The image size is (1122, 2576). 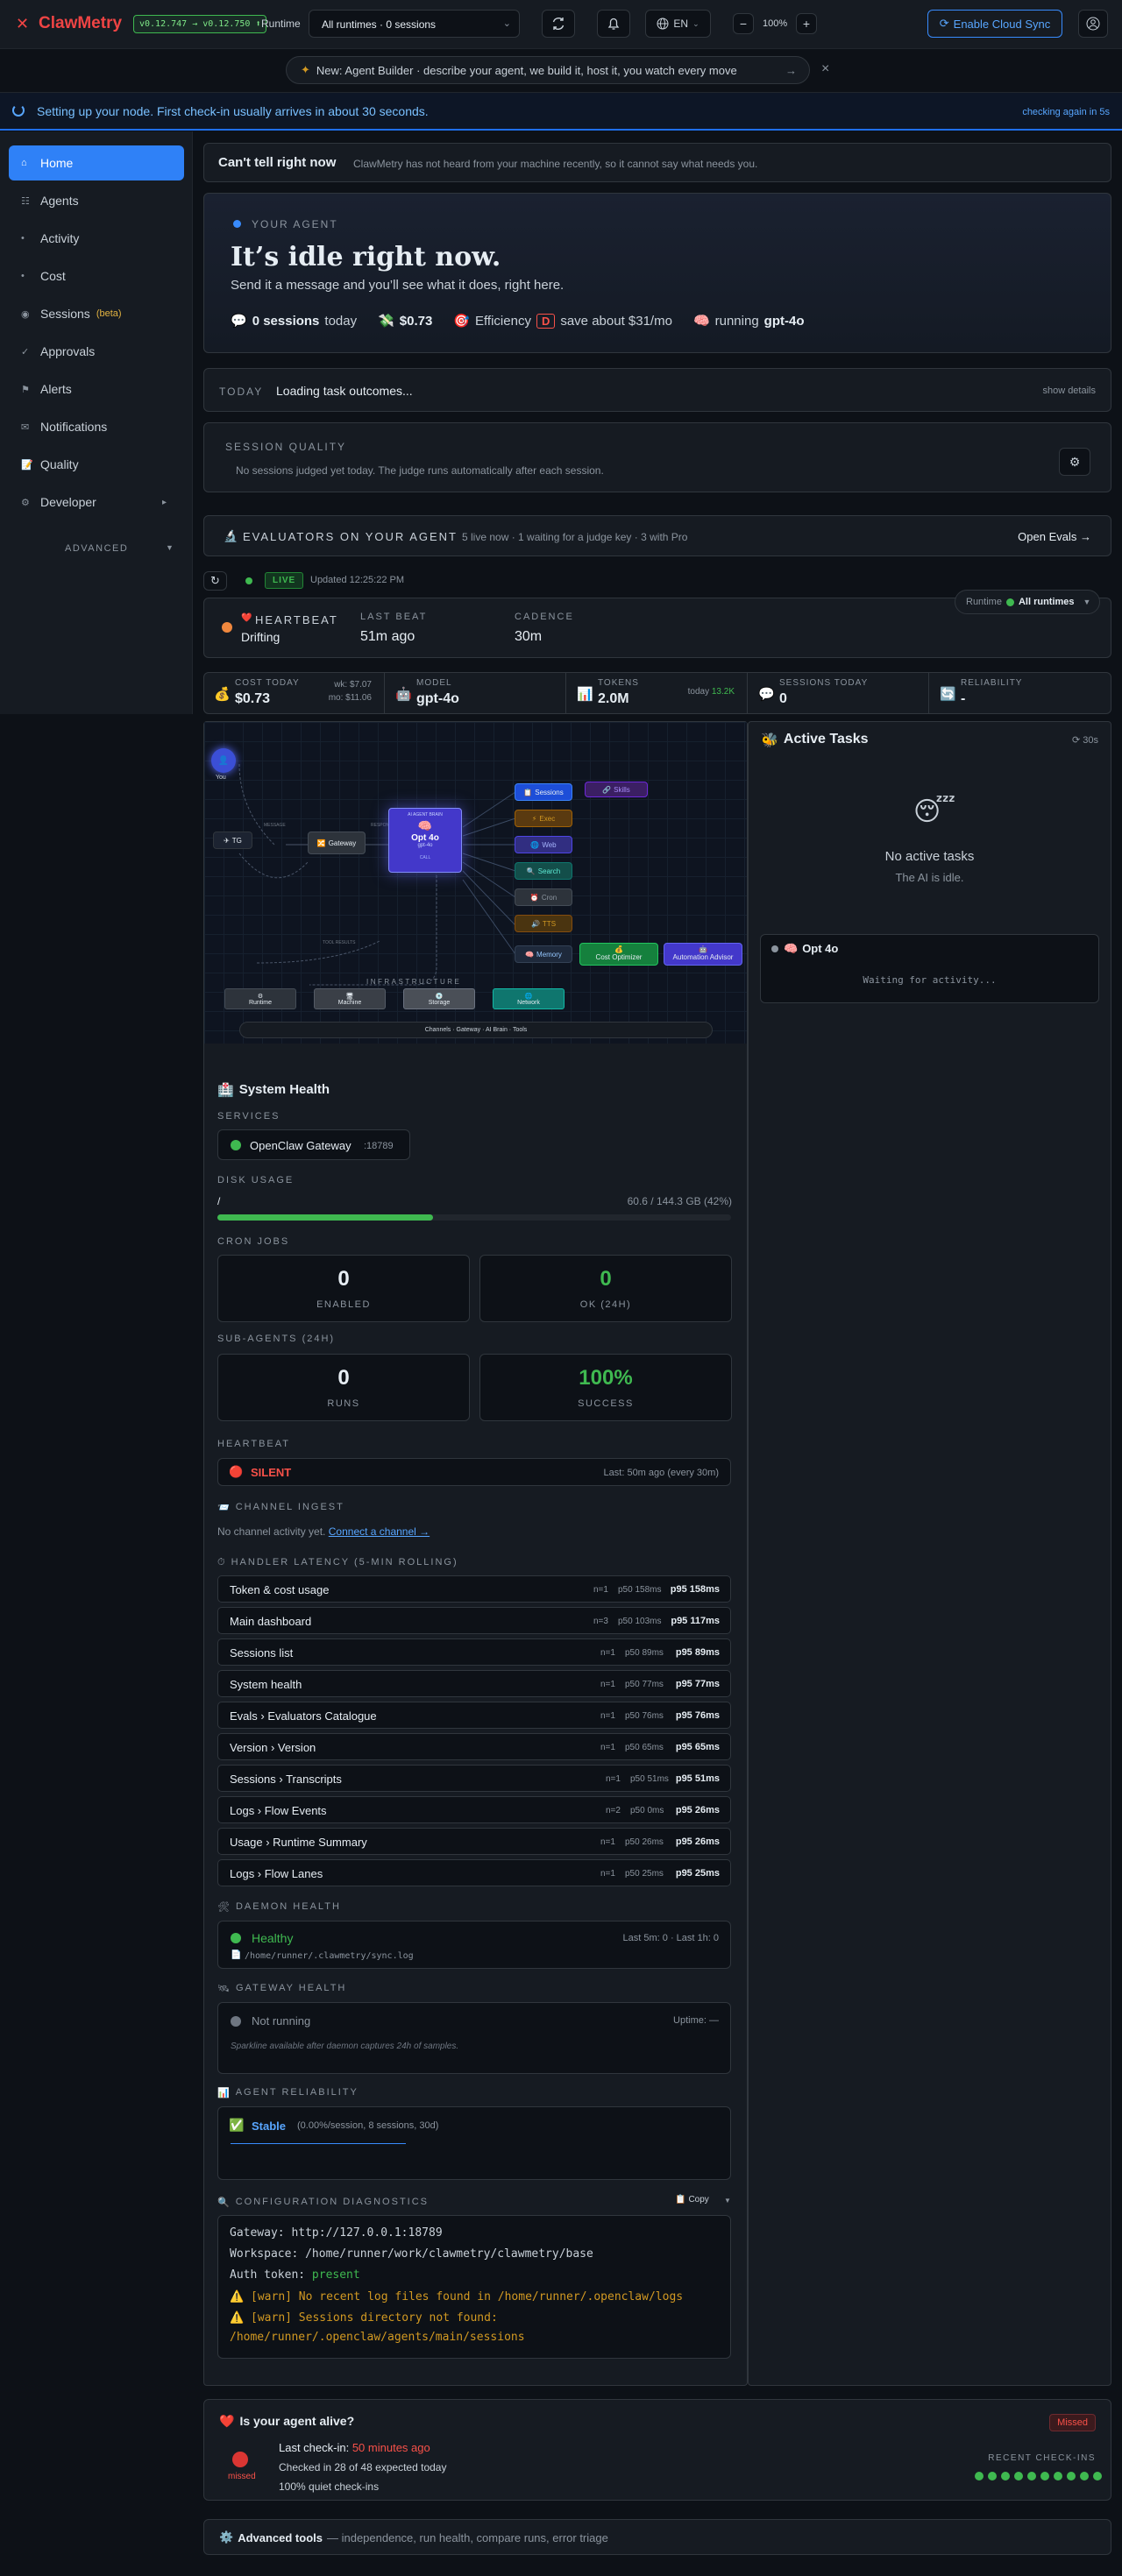 I want to click on tool-exec-node: ⚡ Exec, so click(x=543, y=818).